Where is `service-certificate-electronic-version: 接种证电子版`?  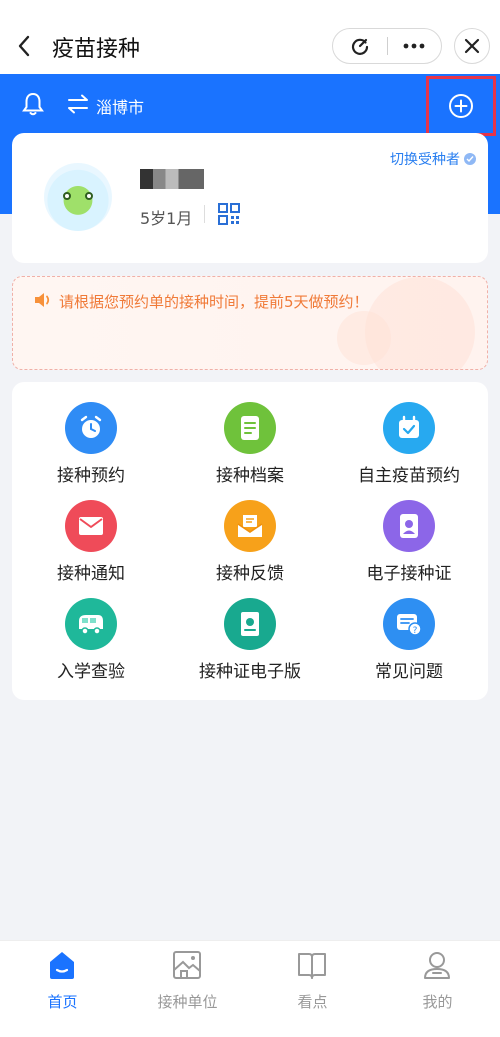
service-certificate-electronic-version: 接种证电子版 is located at coordinates (250, 630).